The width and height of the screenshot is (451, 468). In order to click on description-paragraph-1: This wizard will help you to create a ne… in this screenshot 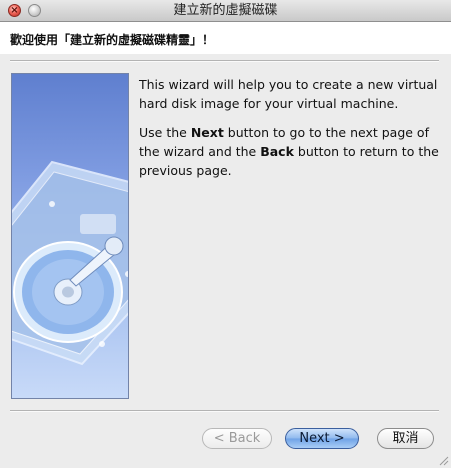, I will do `click(288, 94)`.